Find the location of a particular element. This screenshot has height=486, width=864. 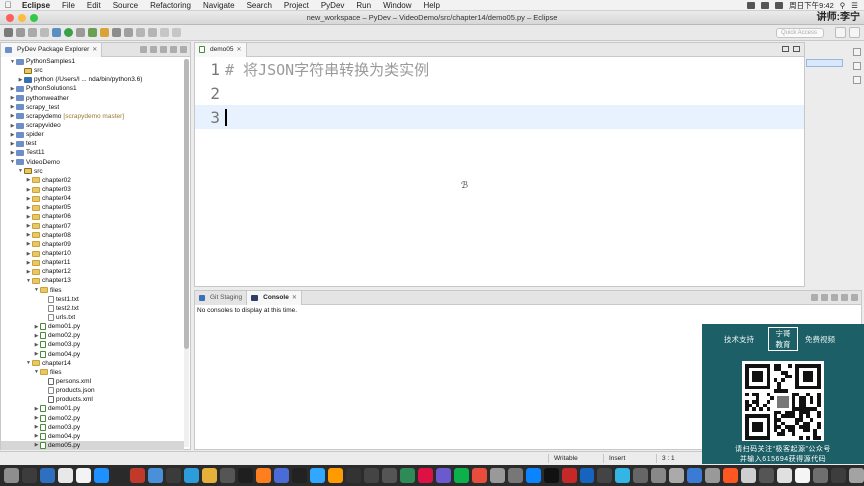

status-insert-mode: Insert is located at coordinates (617, 458).